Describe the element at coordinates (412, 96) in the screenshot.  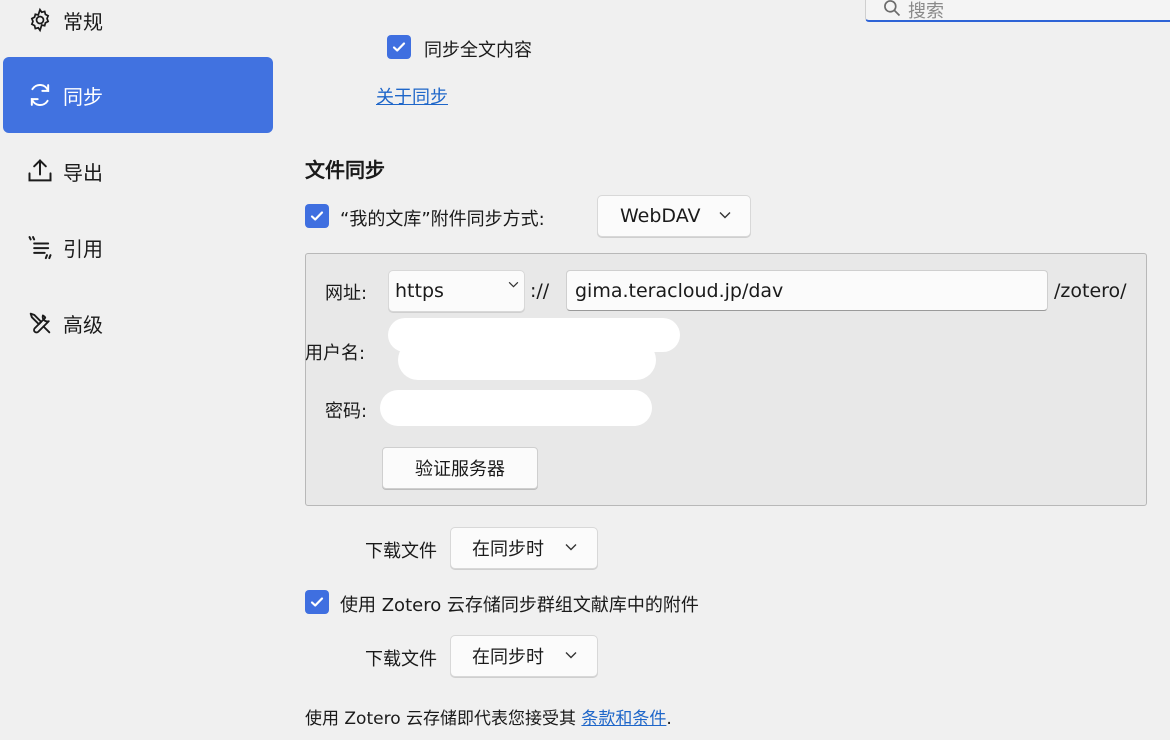
I see `about-sync-link: 关于同步` at that location.